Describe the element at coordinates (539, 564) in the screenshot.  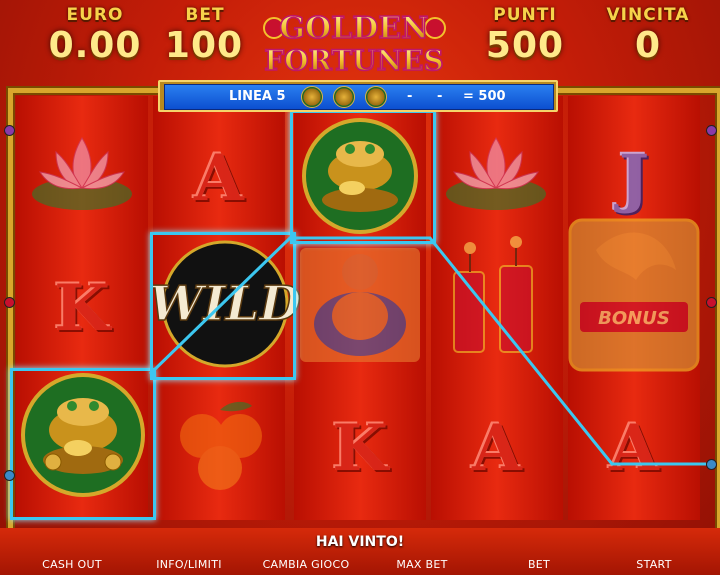
I see `bet-button: BET` at that location.